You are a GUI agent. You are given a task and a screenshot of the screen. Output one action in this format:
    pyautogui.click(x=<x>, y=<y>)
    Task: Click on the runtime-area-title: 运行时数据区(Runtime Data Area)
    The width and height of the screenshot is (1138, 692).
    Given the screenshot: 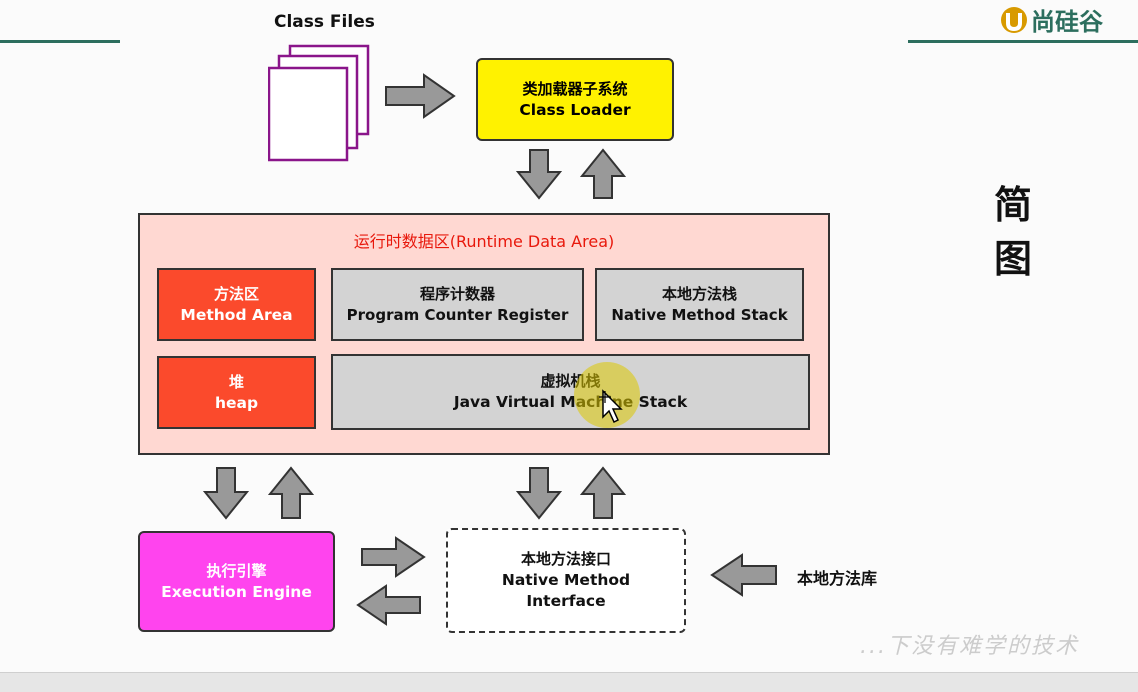 What is the action you would take?
    pyautogui.click(x=484, y=241)
    